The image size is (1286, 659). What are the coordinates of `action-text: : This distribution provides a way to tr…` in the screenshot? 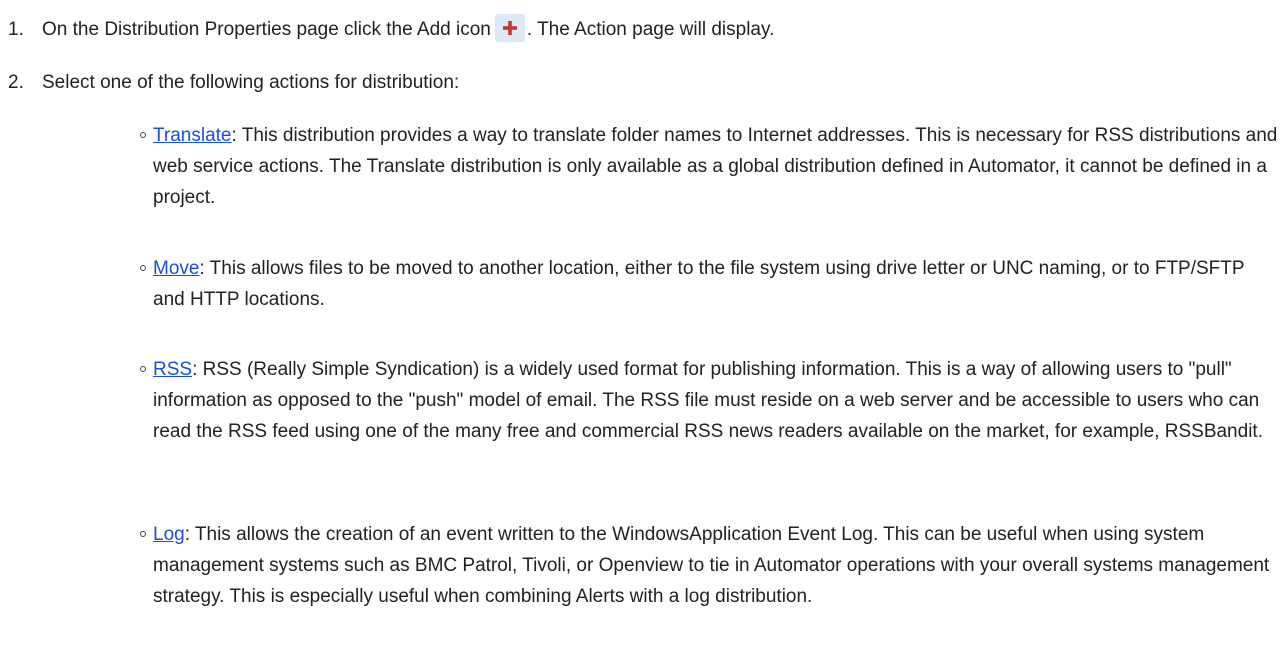 It's located at (715, 166).